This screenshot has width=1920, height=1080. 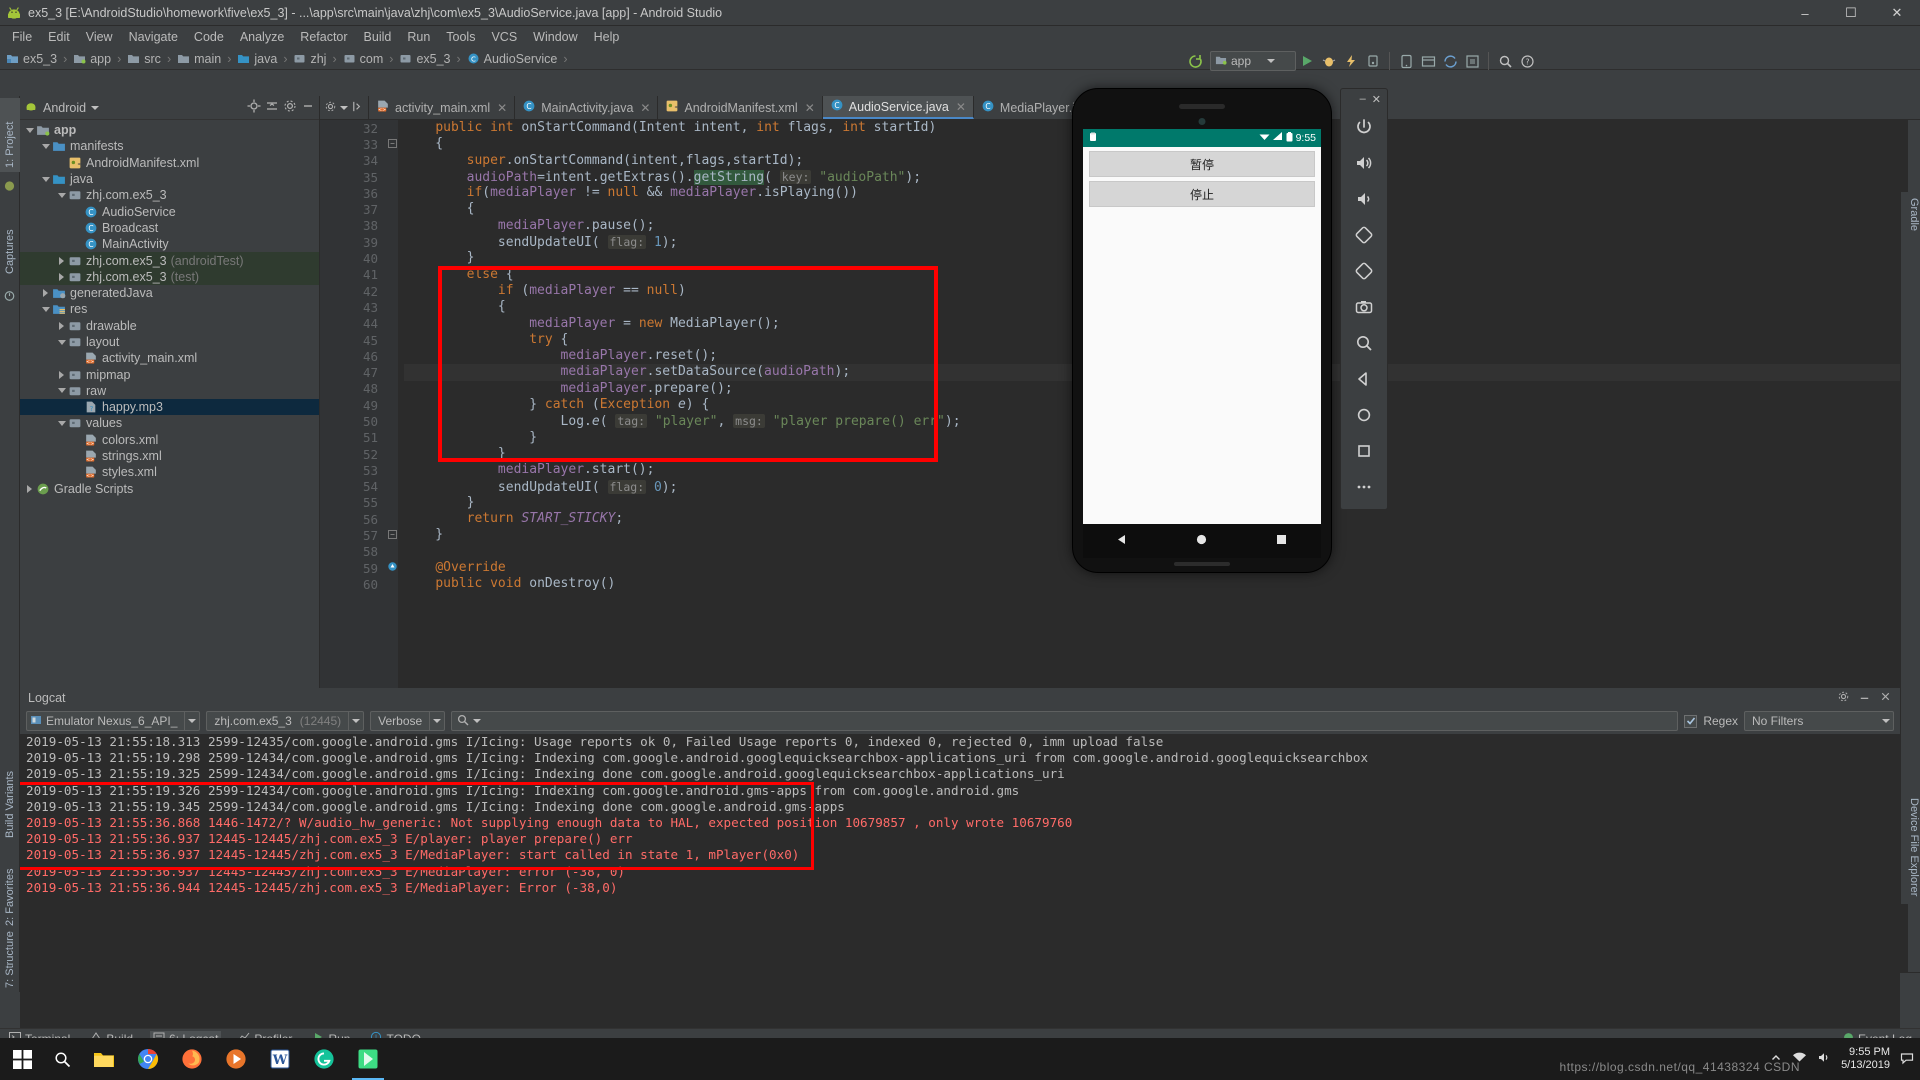 I want to click on taskbar-grammarly, so click(x=324, y=1059).